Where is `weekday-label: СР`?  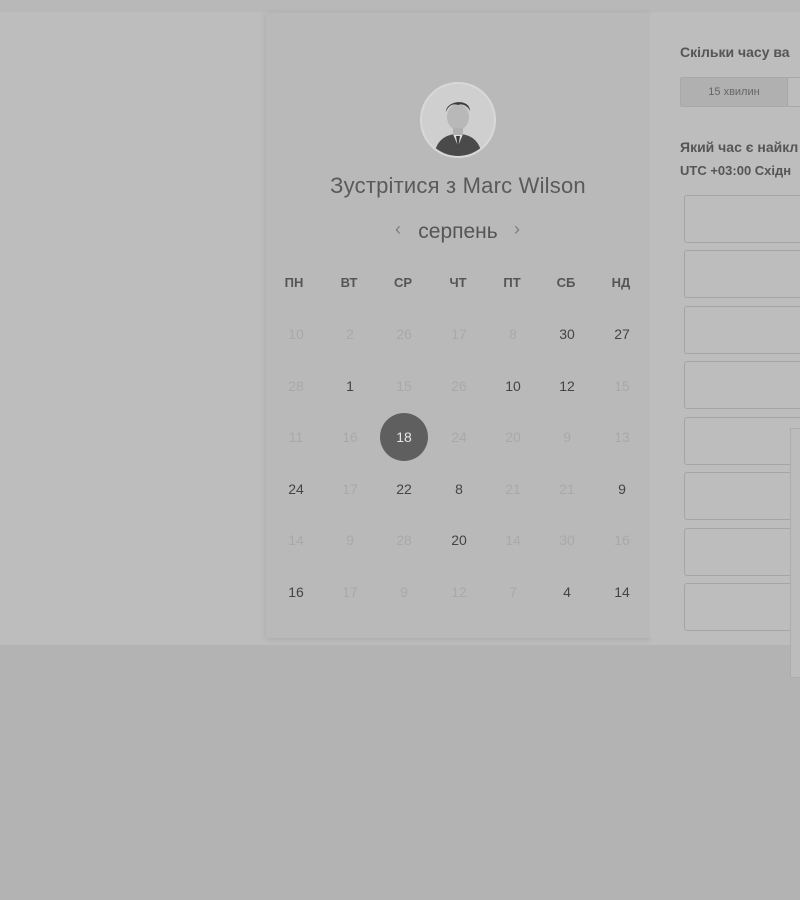 weekday-label: СР is located at coordinates (403, 282).